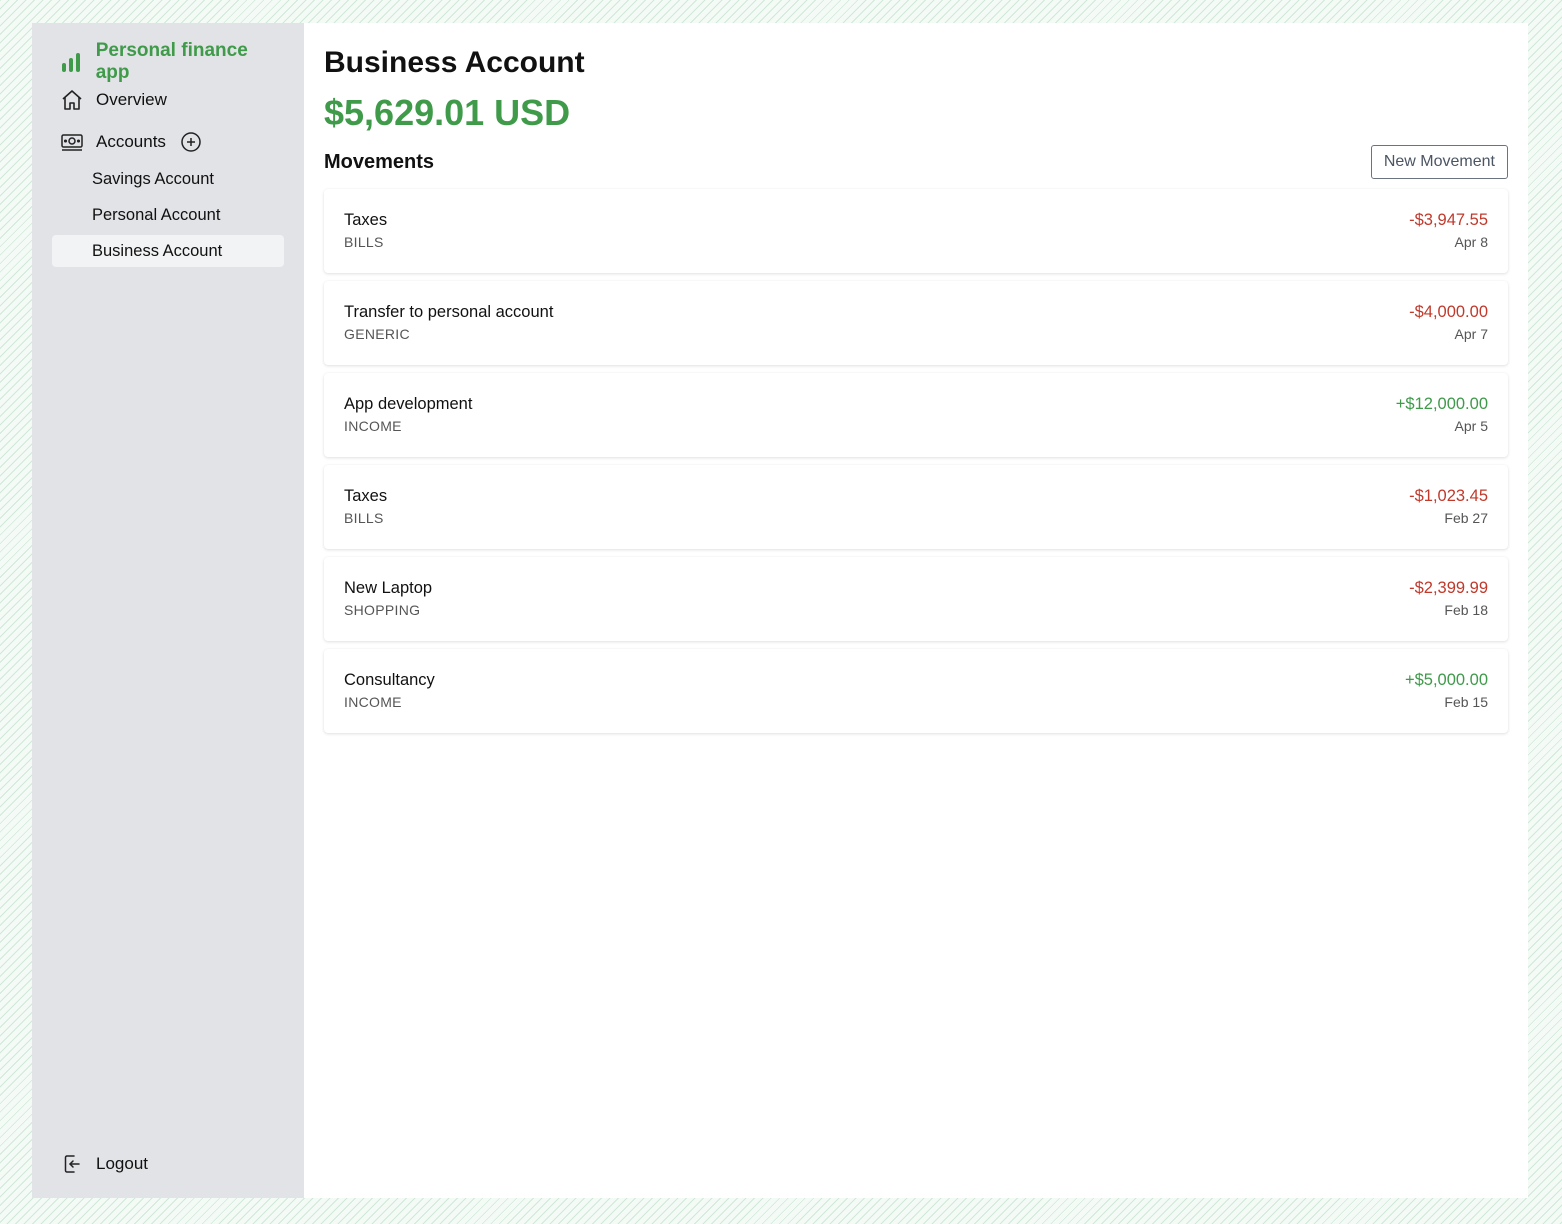 Image resolution: width=1562 pixels, height=1224 pixels. I want to click on movement-category: GENERIC, so click(377, 334).